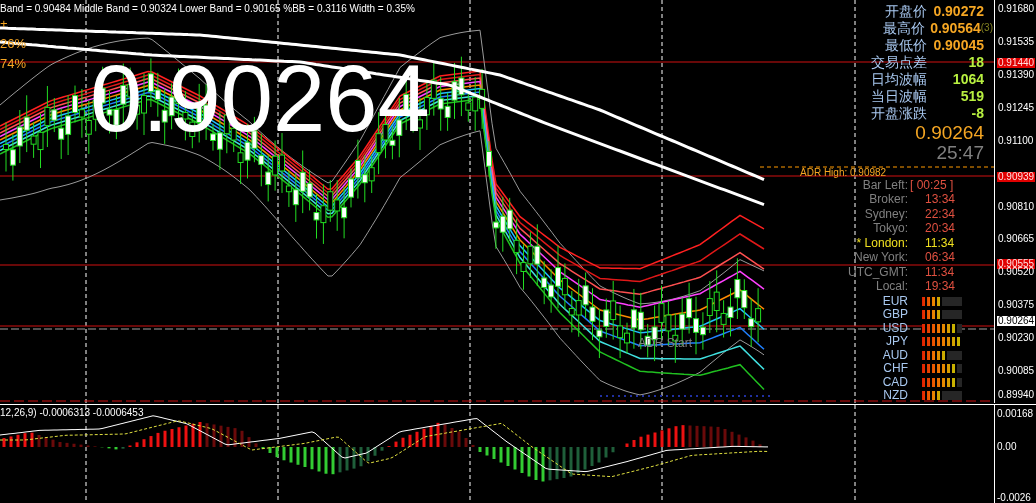 Image resolution: width=1036 pixels, height=503 pixels. I want to click on macd-axis-label: 0.00, so click(1007, 446).